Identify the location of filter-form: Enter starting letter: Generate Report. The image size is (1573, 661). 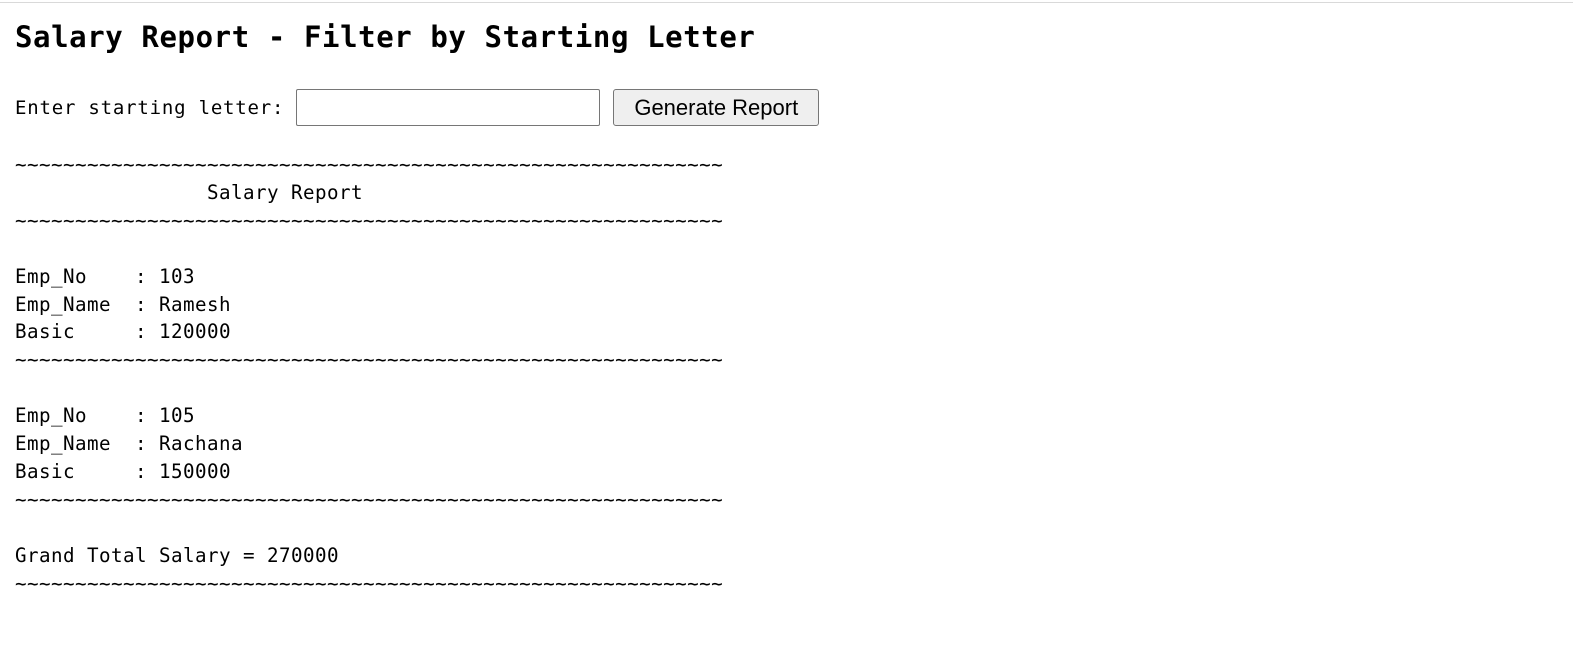
(417, 107).